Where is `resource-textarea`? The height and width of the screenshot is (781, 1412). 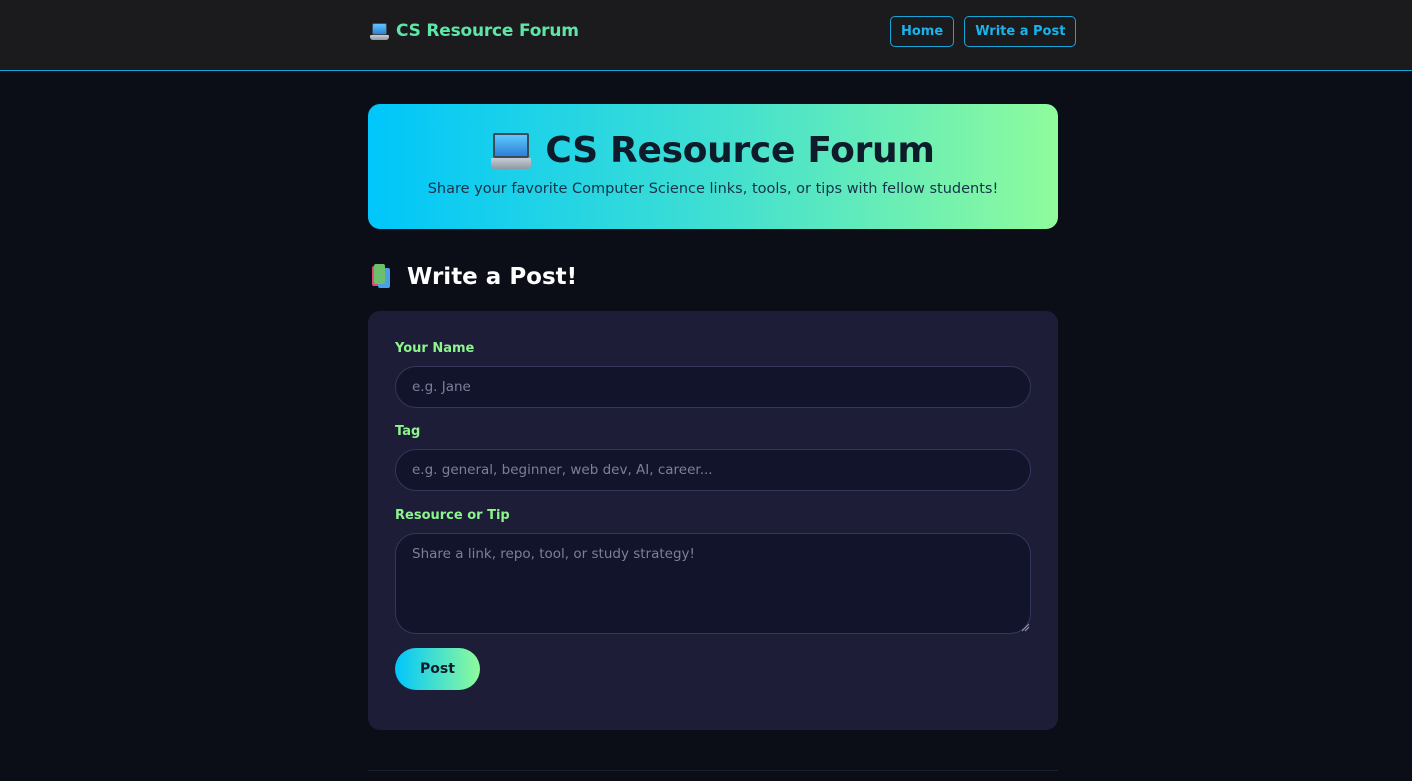 resource-textarea is located at coordinates (713, 583).